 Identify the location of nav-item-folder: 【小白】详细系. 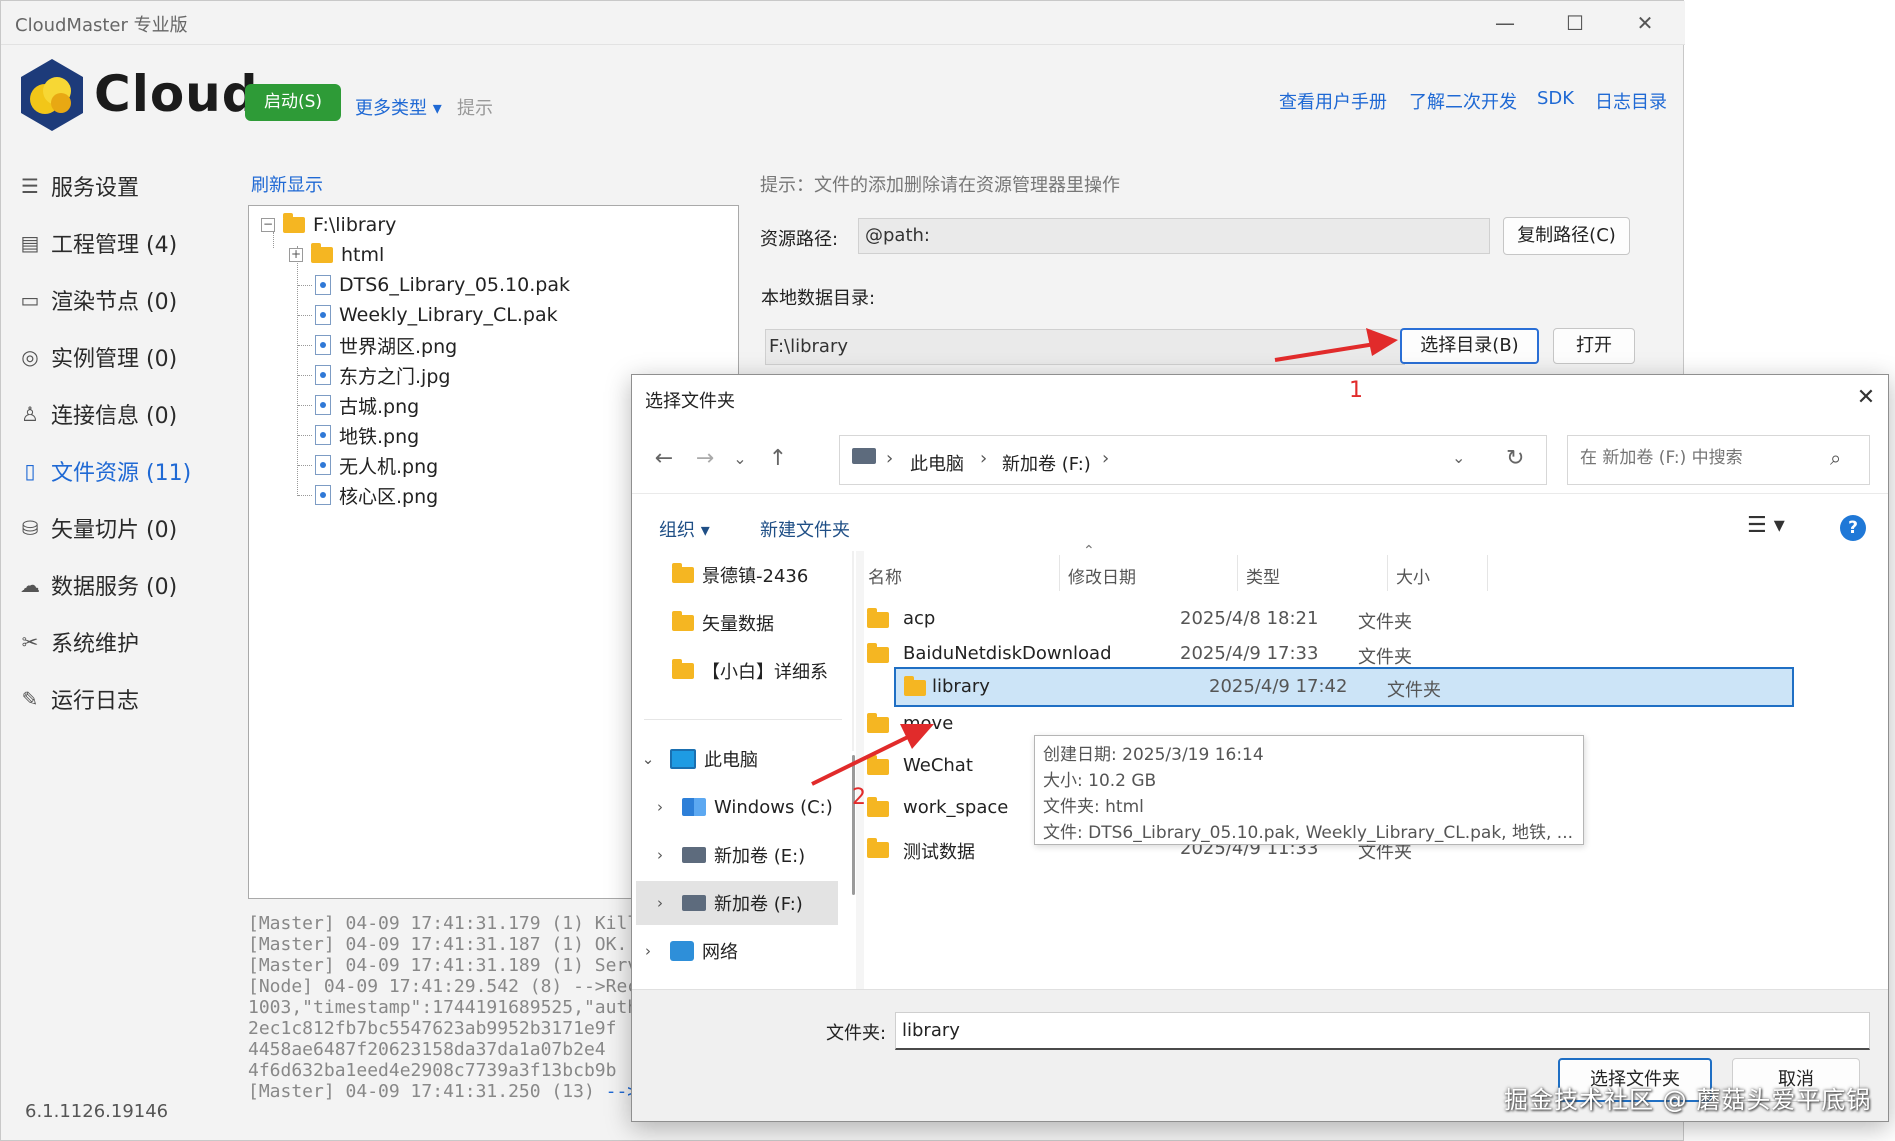
(762, 671).